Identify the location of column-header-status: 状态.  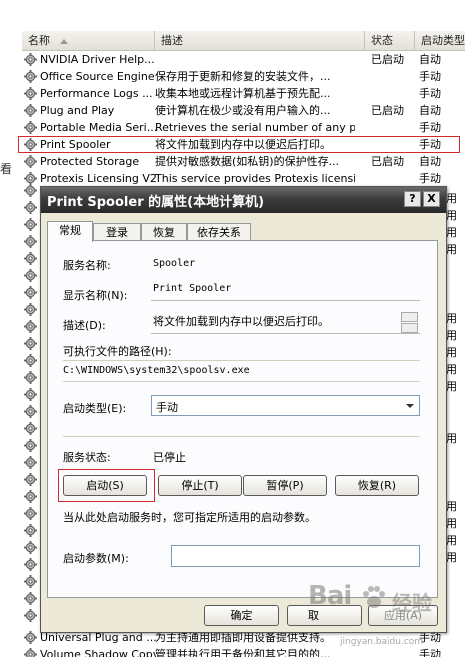
(390, 40).